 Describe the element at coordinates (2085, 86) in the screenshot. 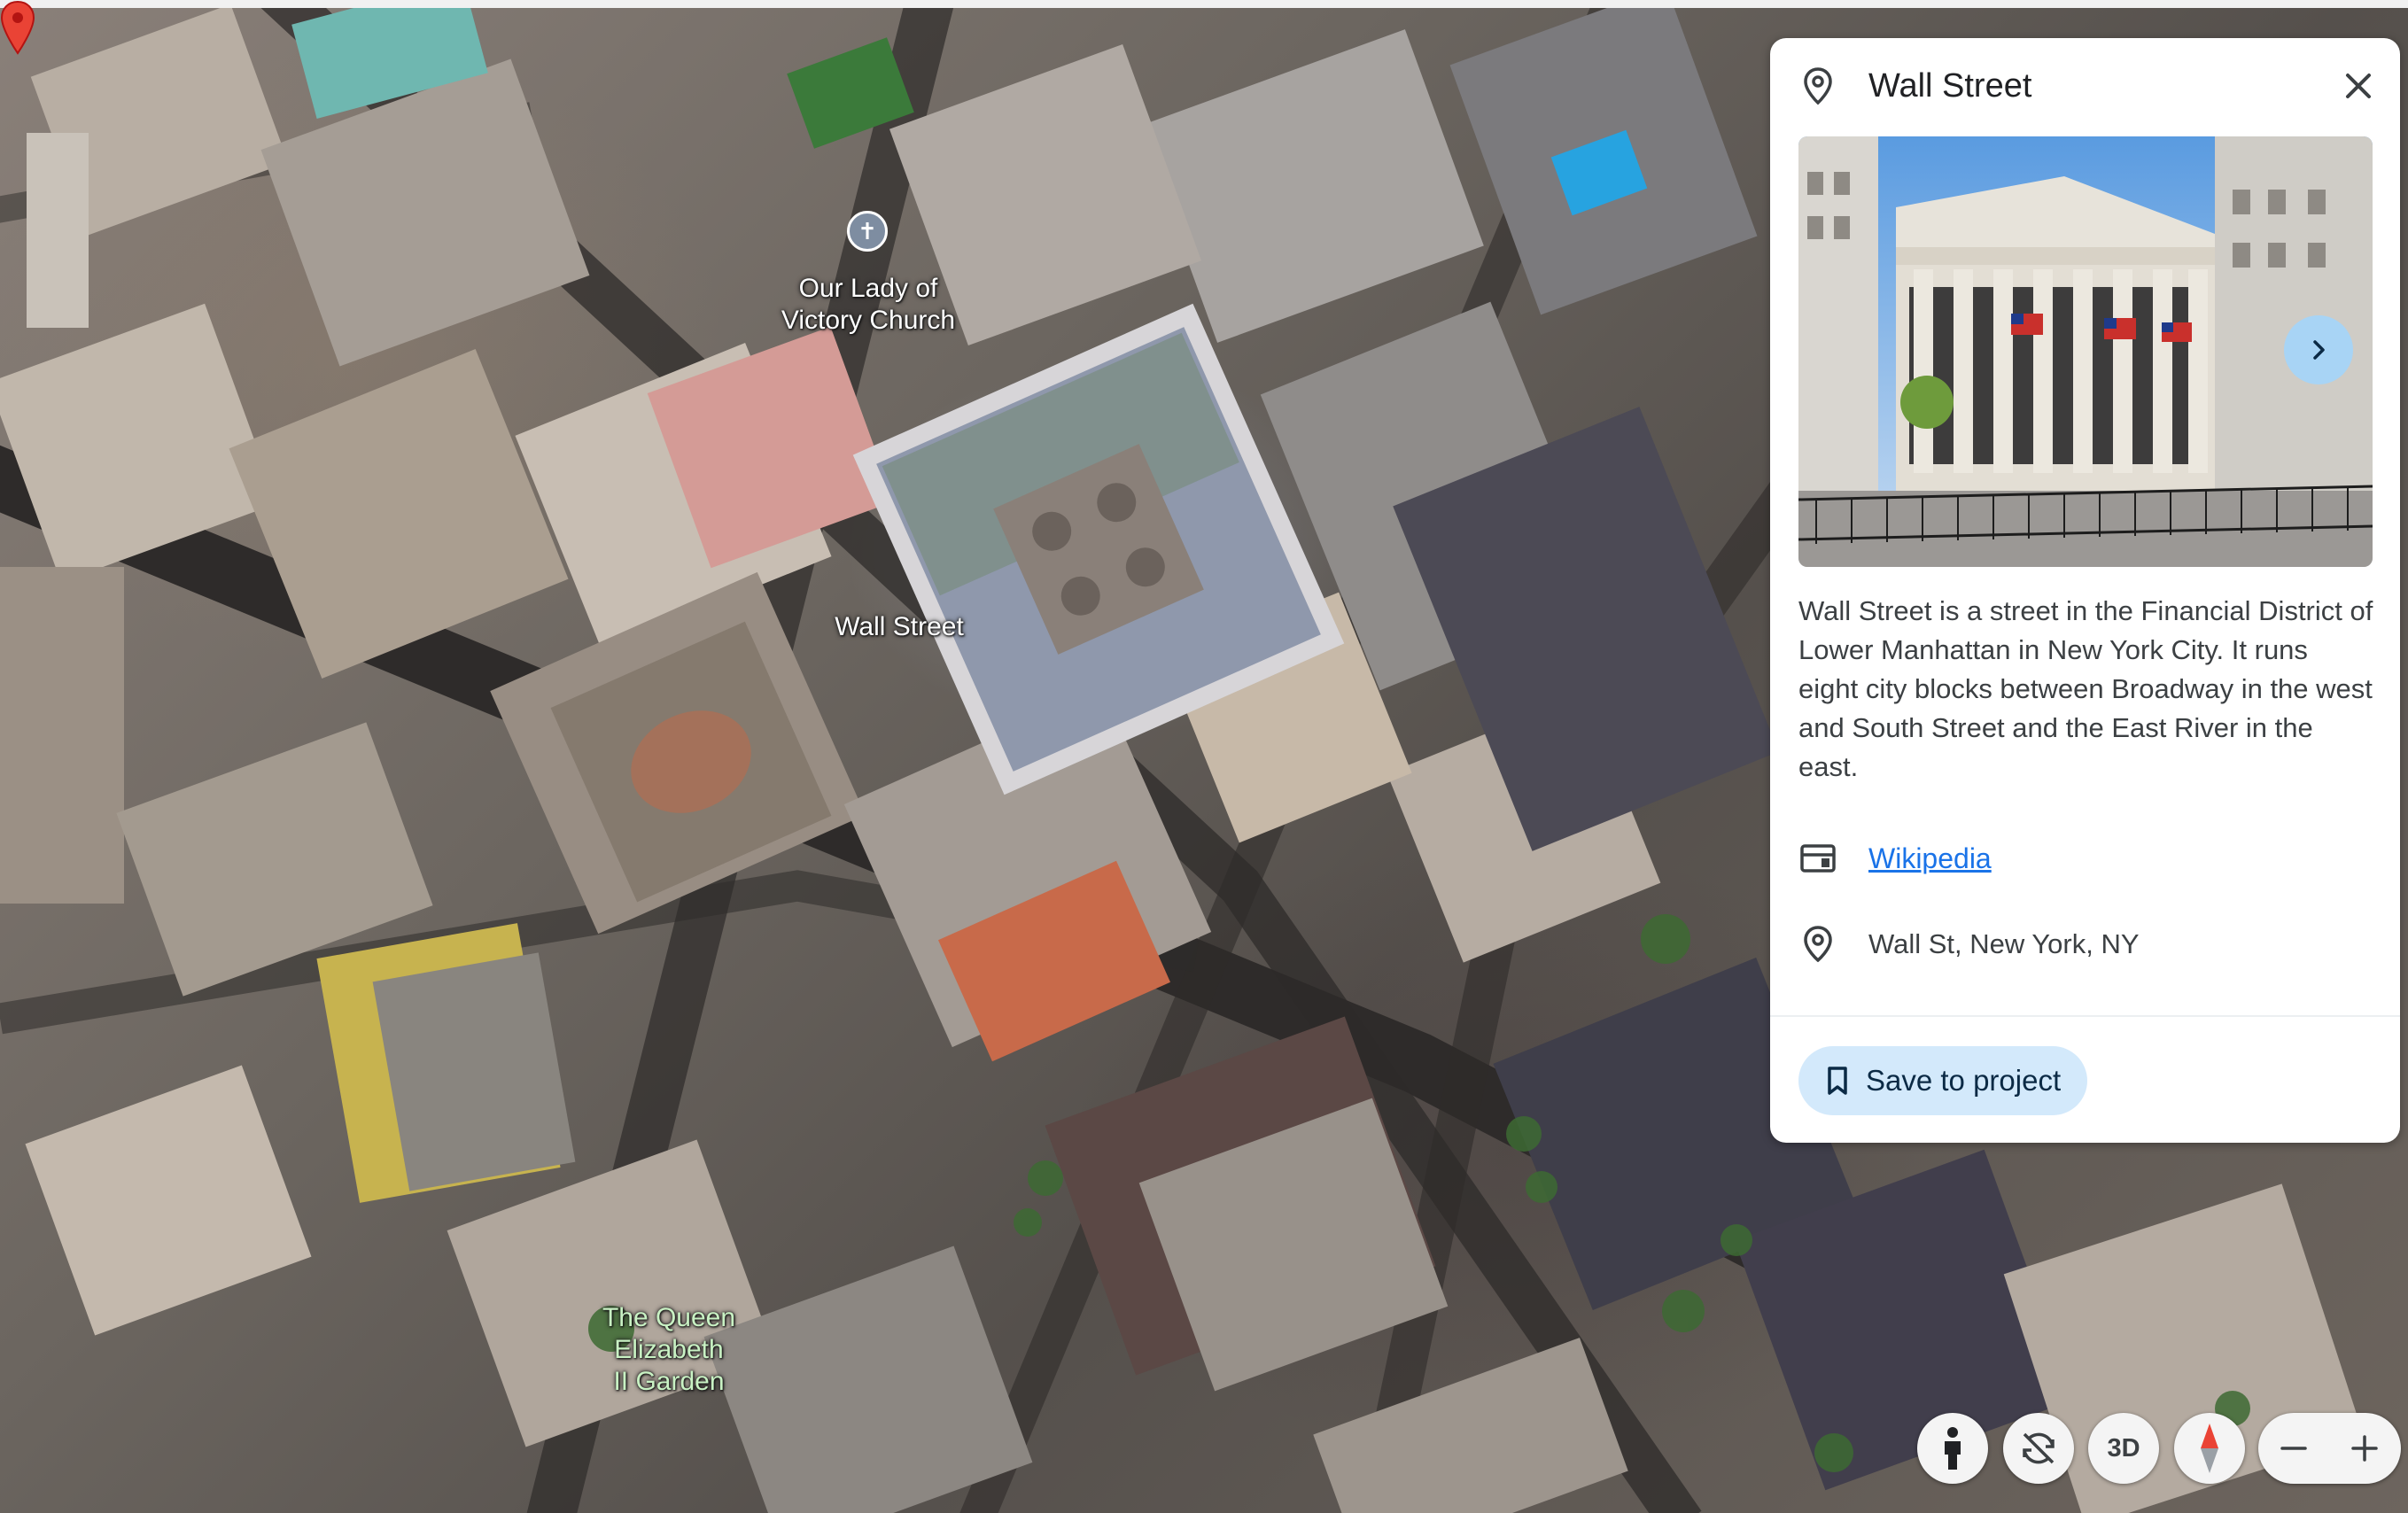

I see `panel-header: Wall Street` at that location.